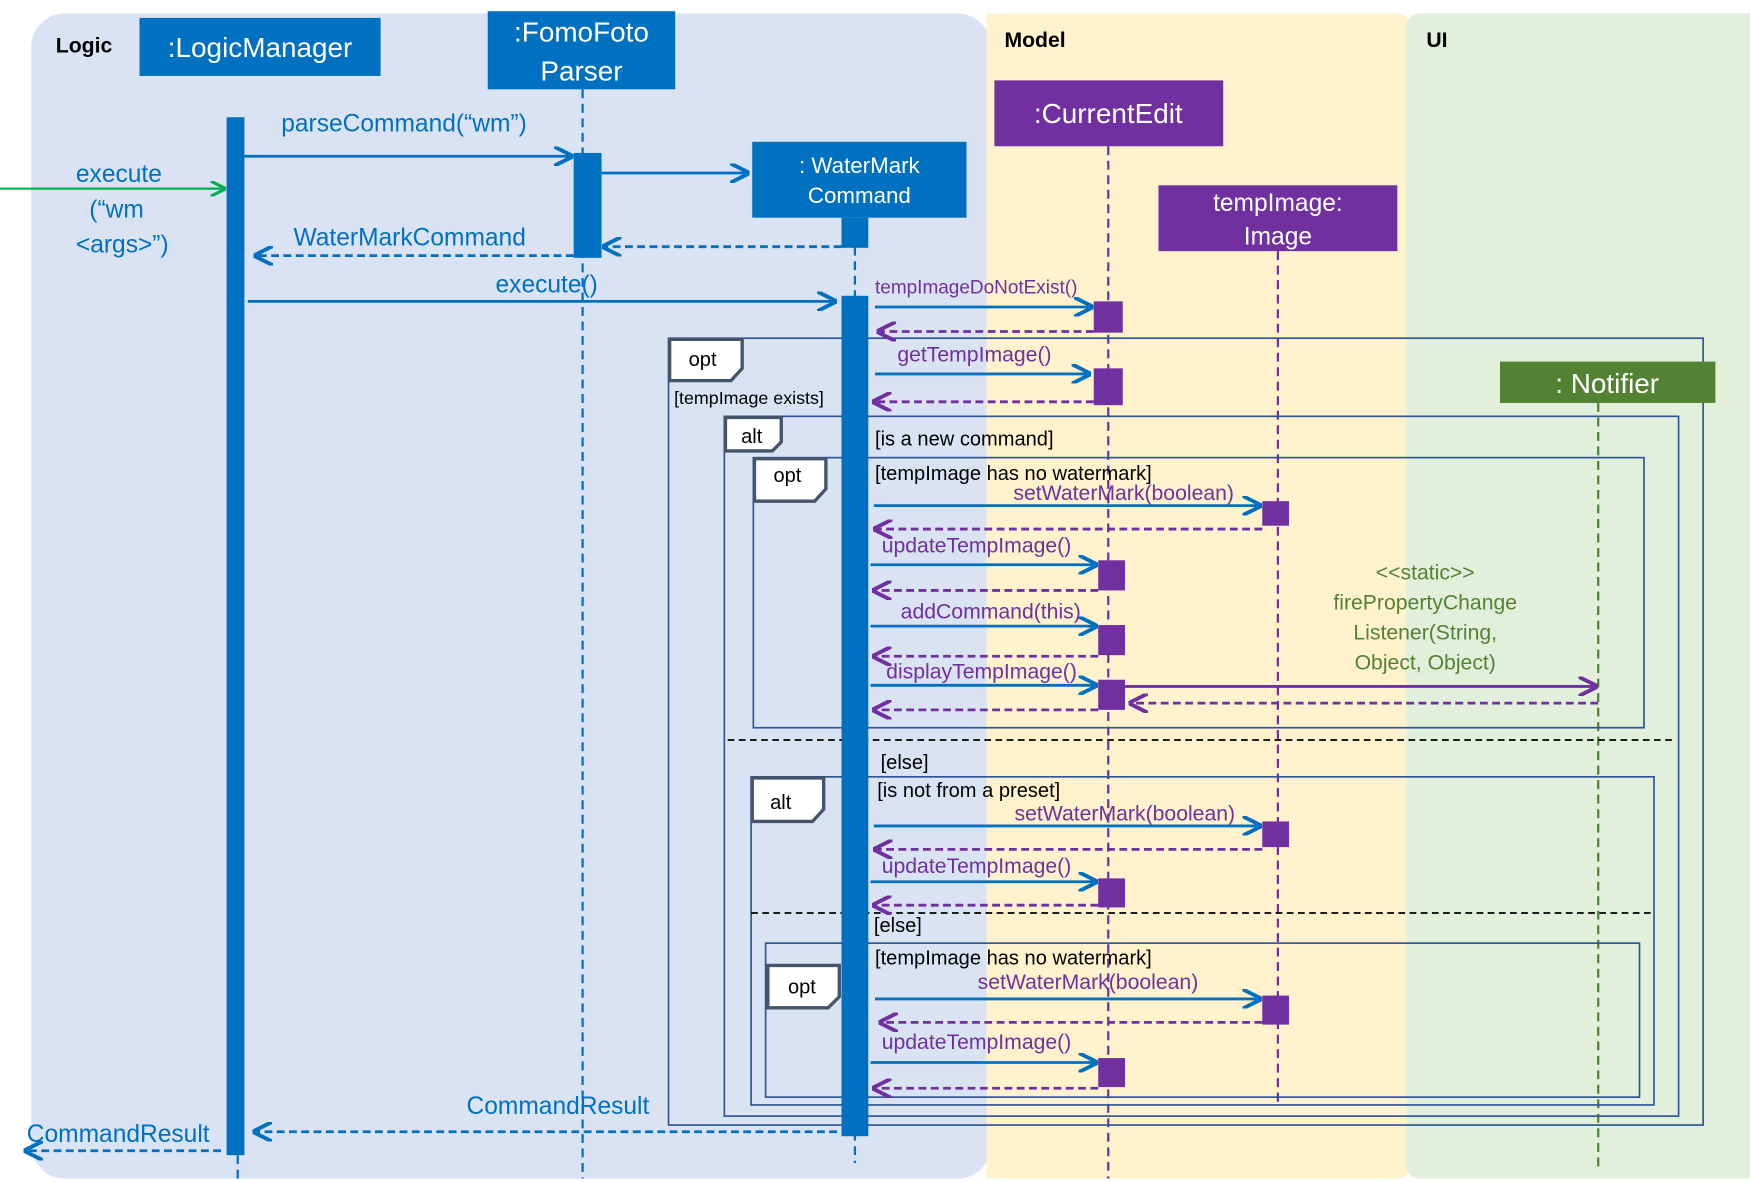 This screenshot has width=1750, height=1182. I want to click on ui-region-label: UI, so click(1436, 40).